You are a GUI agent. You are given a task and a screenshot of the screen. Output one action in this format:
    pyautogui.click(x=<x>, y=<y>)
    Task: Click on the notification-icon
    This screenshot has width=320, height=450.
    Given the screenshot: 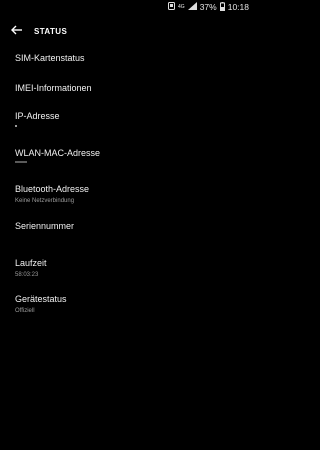 What is the action you would take?
    pyautogui.click(x=172, y=7)
    